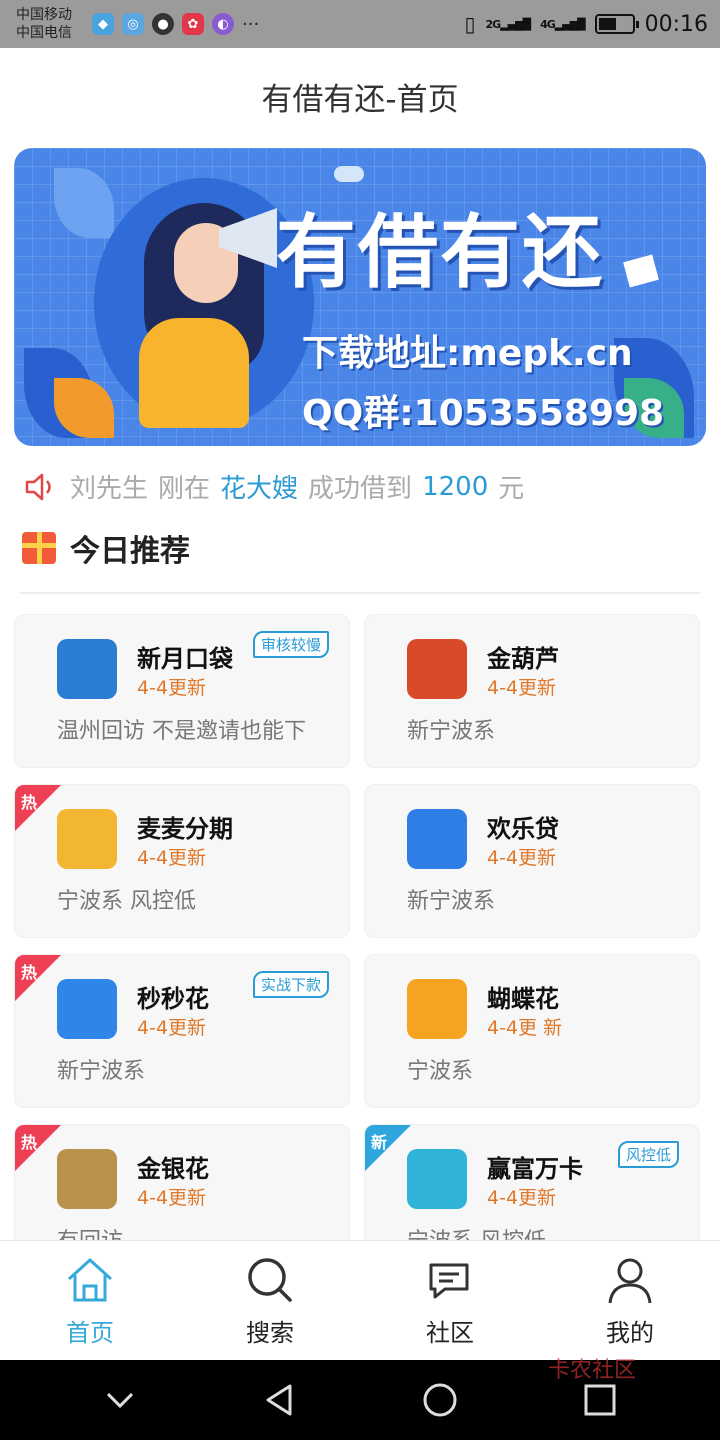  What do you see at coordinates (270, 1280) in the screenshot?
I see `search-icon` at bounding box center [270, 1280].